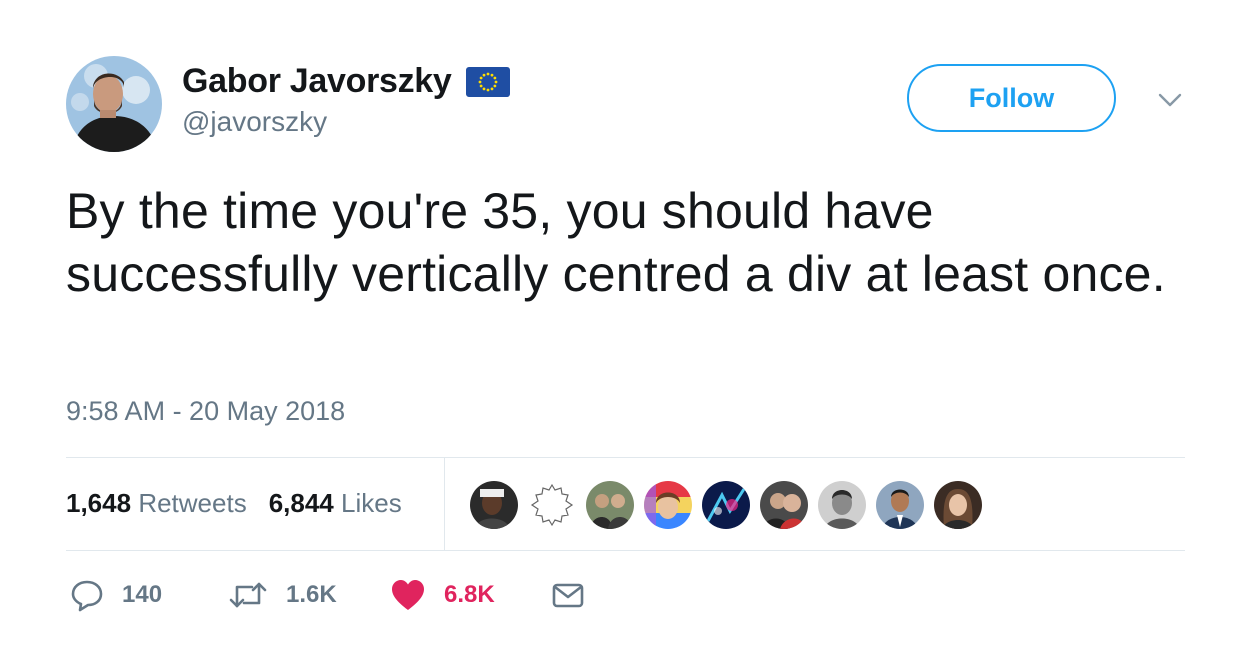  I want to click on like-button: 6.8K, so click(442, 595).